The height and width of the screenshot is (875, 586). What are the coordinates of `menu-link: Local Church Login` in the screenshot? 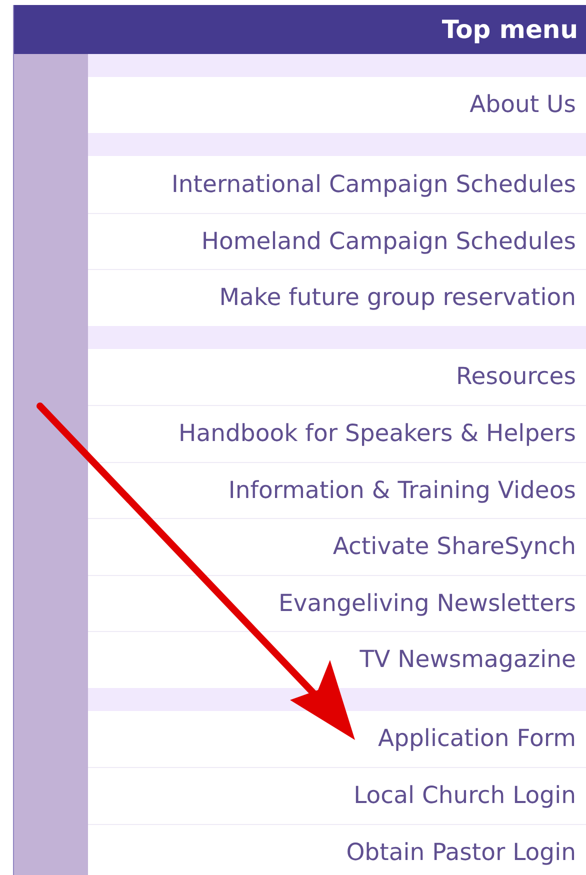 It's located at (337, 795).